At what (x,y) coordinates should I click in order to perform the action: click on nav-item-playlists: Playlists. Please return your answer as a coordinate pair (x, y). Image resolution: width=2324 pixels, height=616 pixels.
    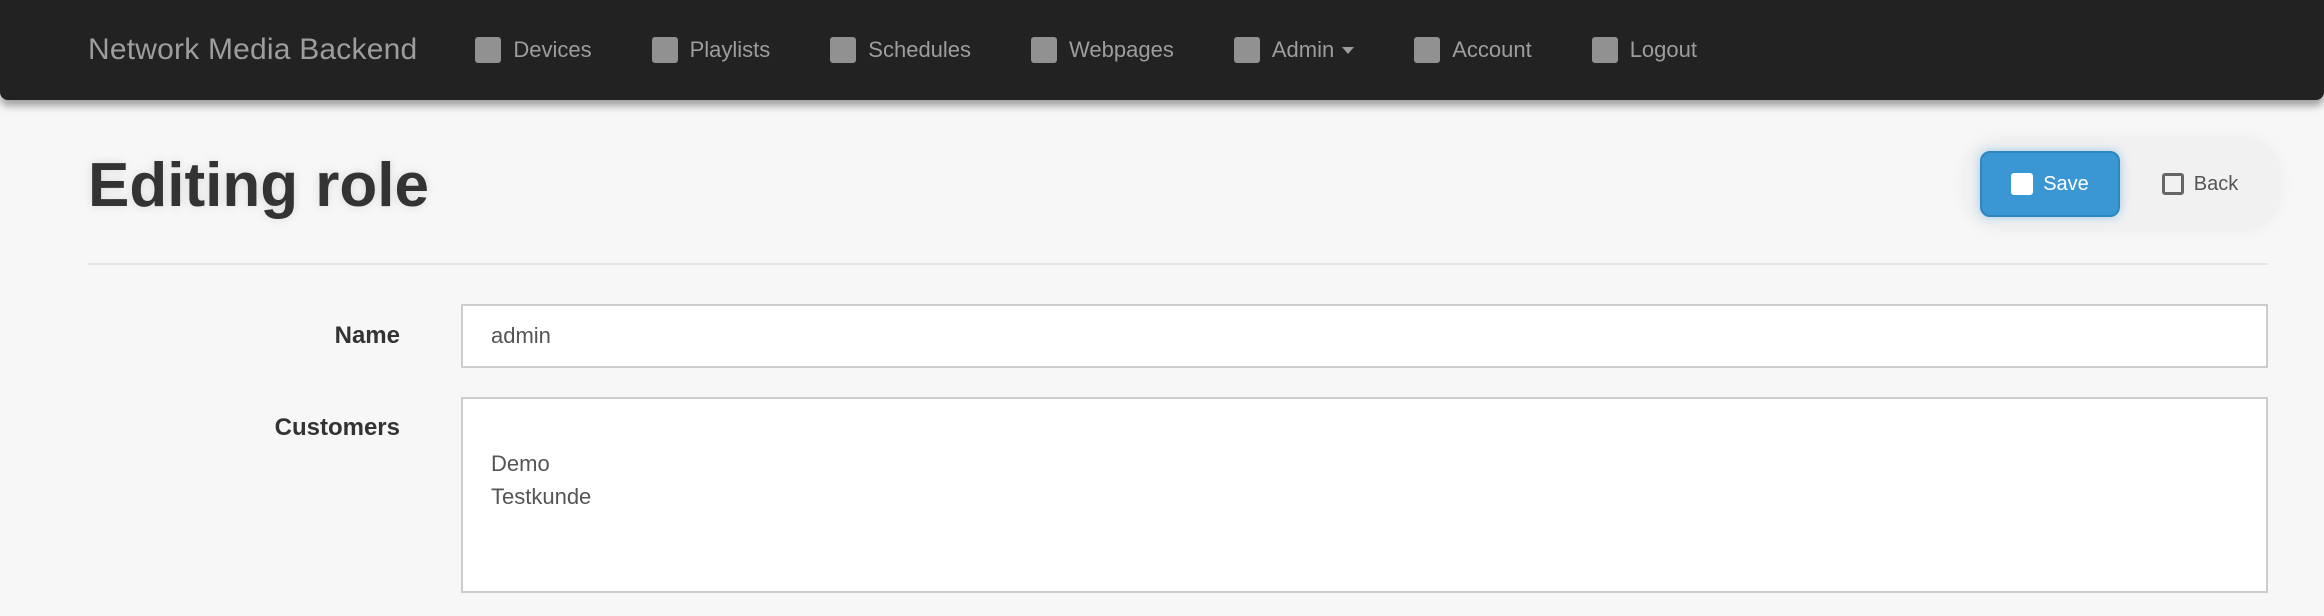
    Looking at the image, I should click on (711, 50).